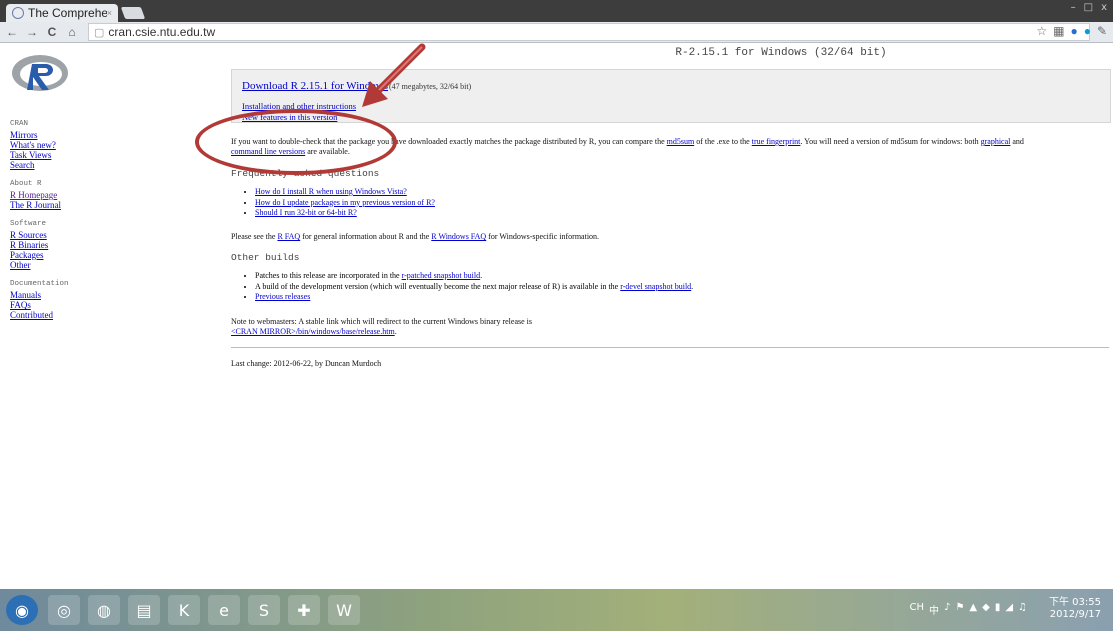 The width and height of the screenshot is (1113, 631). What do you see at coordinates (934, 609) in the screenshot?
I see `ime-icon: 中` at bounding box center [934, 609].